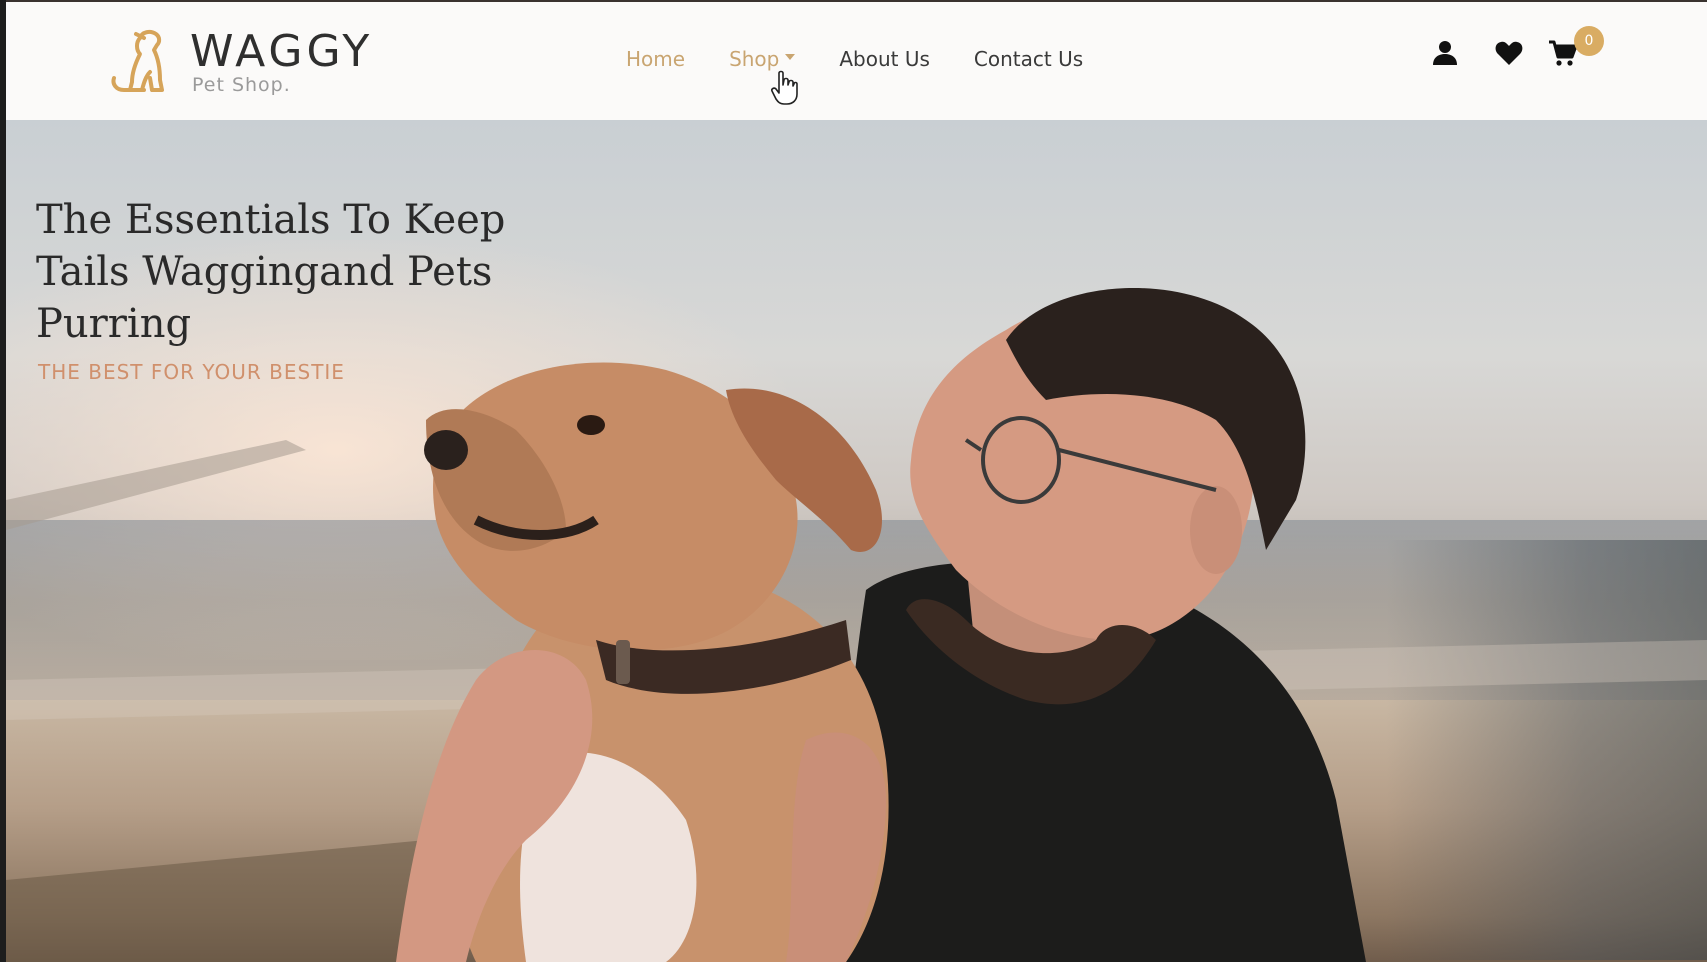 The image size is (1707, 962). What do you see at coordinates (784, 87) in the screenshot?
I see `hand-pointer-cursor-icon` at bounding box center [784, 87].